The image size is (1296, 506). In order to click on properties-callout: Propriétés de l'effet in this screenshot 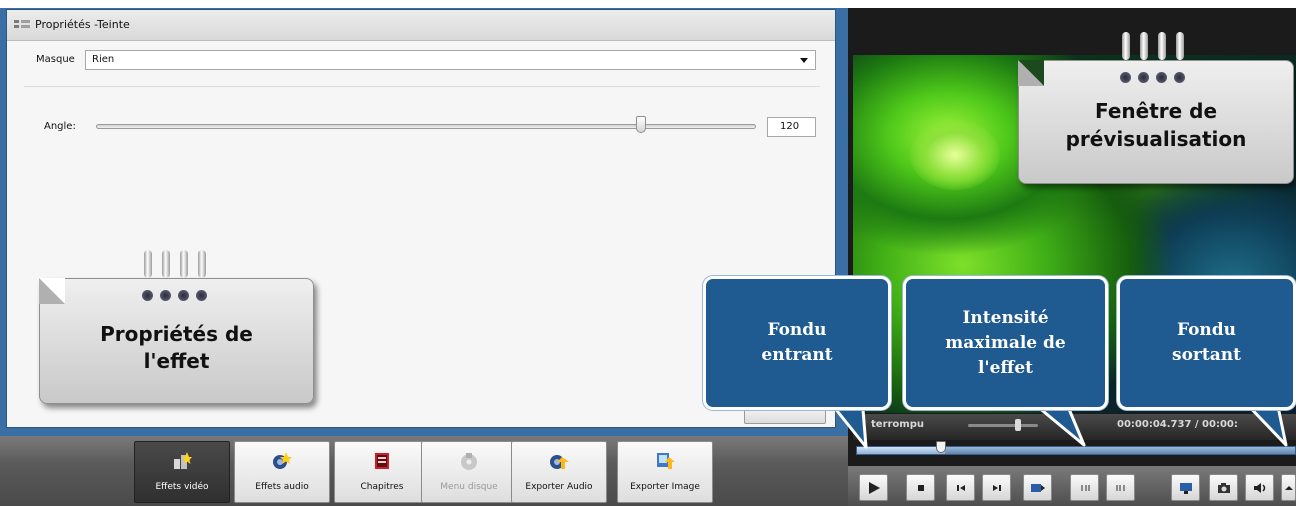, I will do `click(176, 341)`.